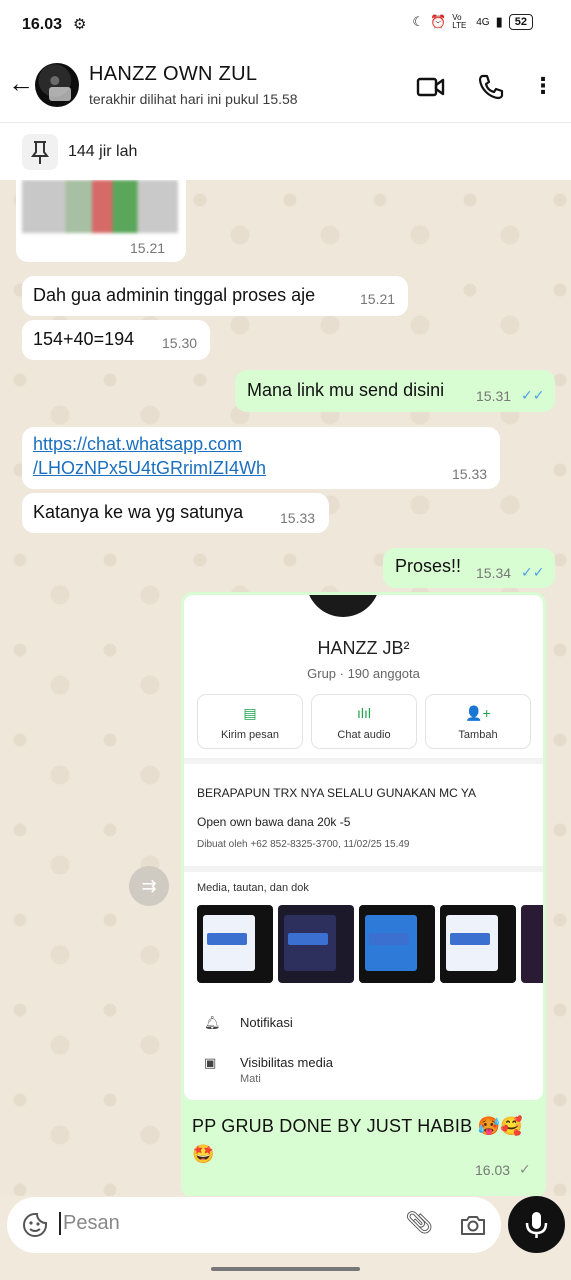 Image resolution: width=571 pixels, height=1280 pixels. I want to click on media-visibility-setting: ▣ Visibilitas media Mati, so click(268, 1070).